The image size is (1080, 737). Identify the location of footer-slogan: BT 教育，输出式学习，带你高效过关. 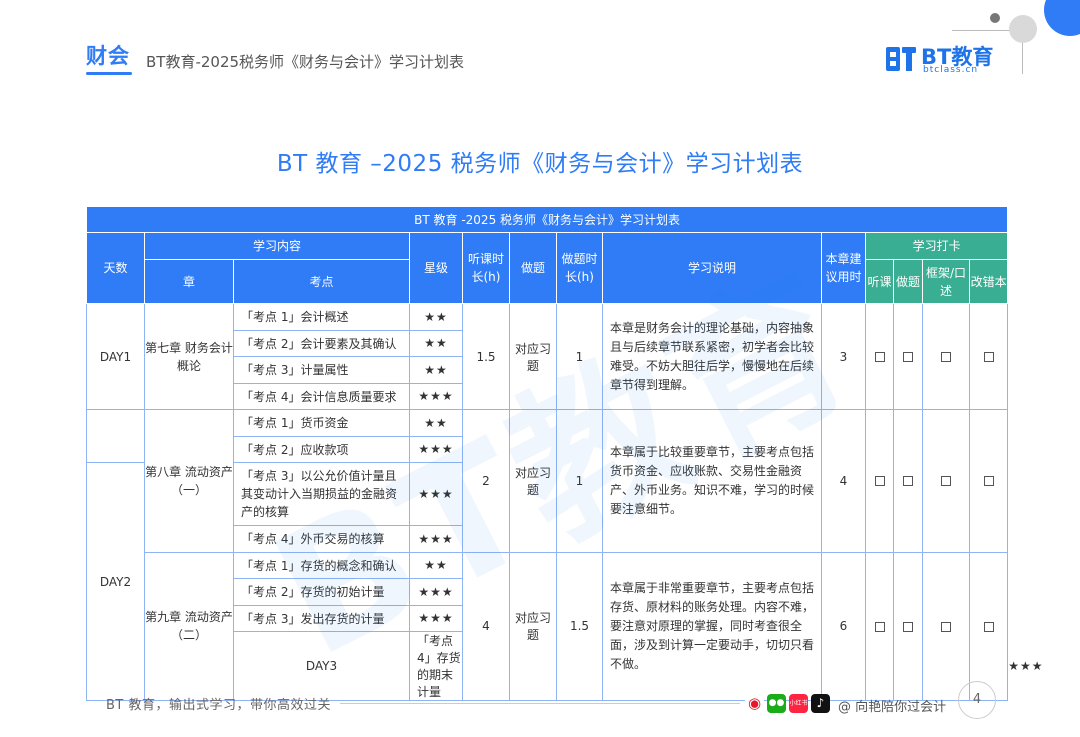
(218, 705).